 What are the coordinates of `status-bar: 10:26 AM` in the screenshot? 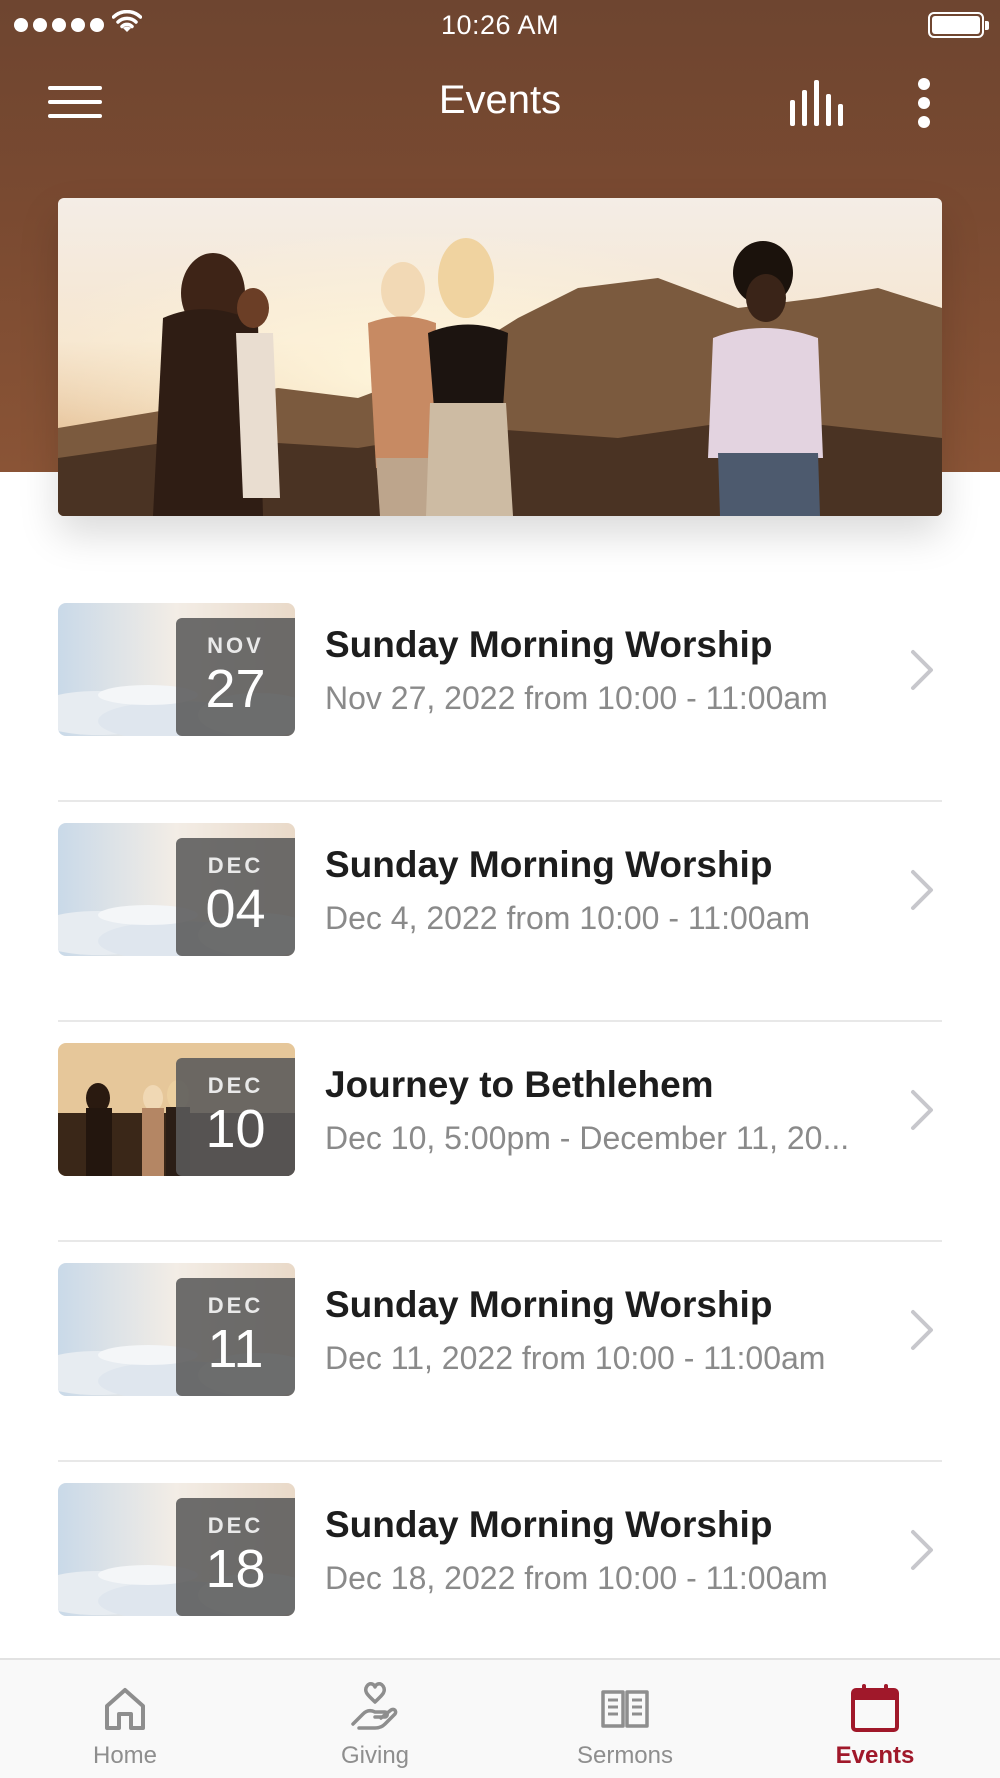 It's located at (500, 25).